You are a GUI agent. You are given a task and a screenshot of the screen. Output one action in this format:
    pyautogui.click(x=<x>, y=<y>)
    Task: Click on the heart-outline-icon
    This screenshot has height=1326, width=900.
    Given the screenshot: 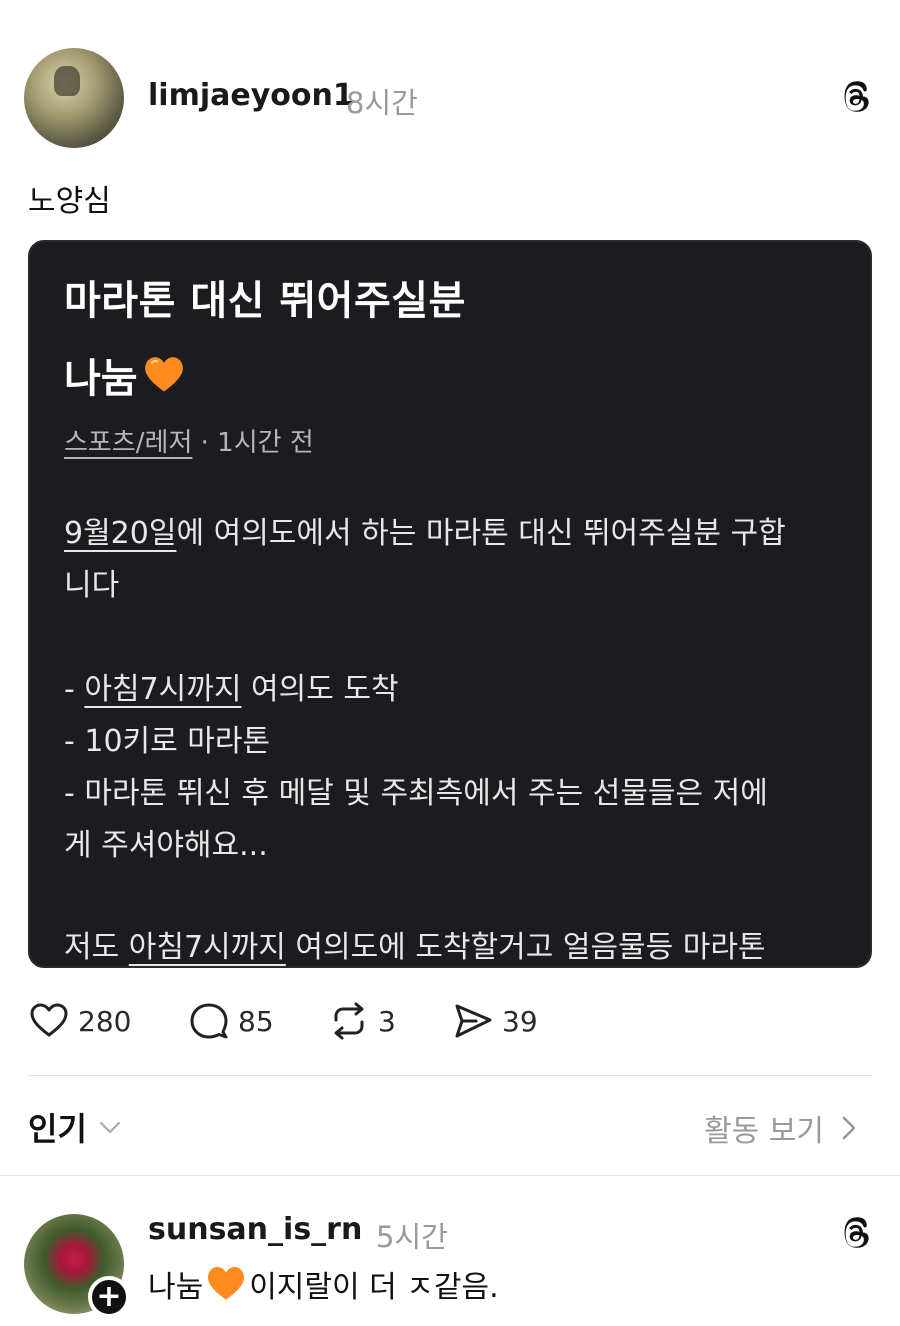 What is the action you would take?
    pyautogui.click(x=49, y=1020)
    